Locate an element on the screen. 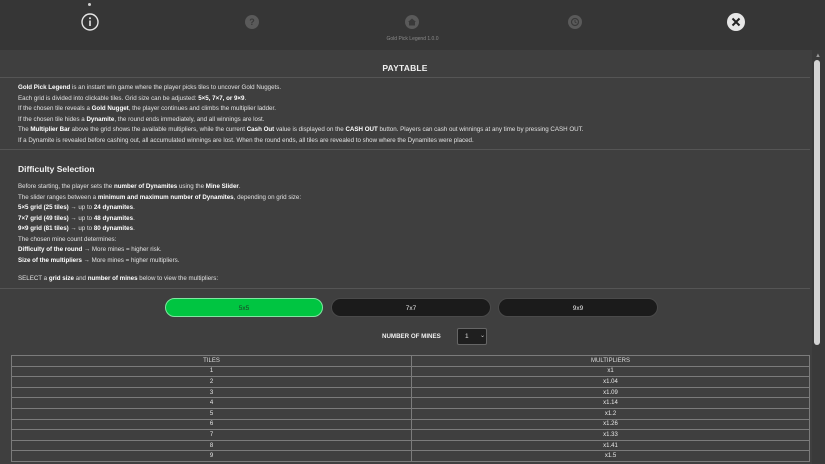 The width and height of the screenshot is (825, 464). table-row: 8 x1.41 is located at coordinates (410, 445).